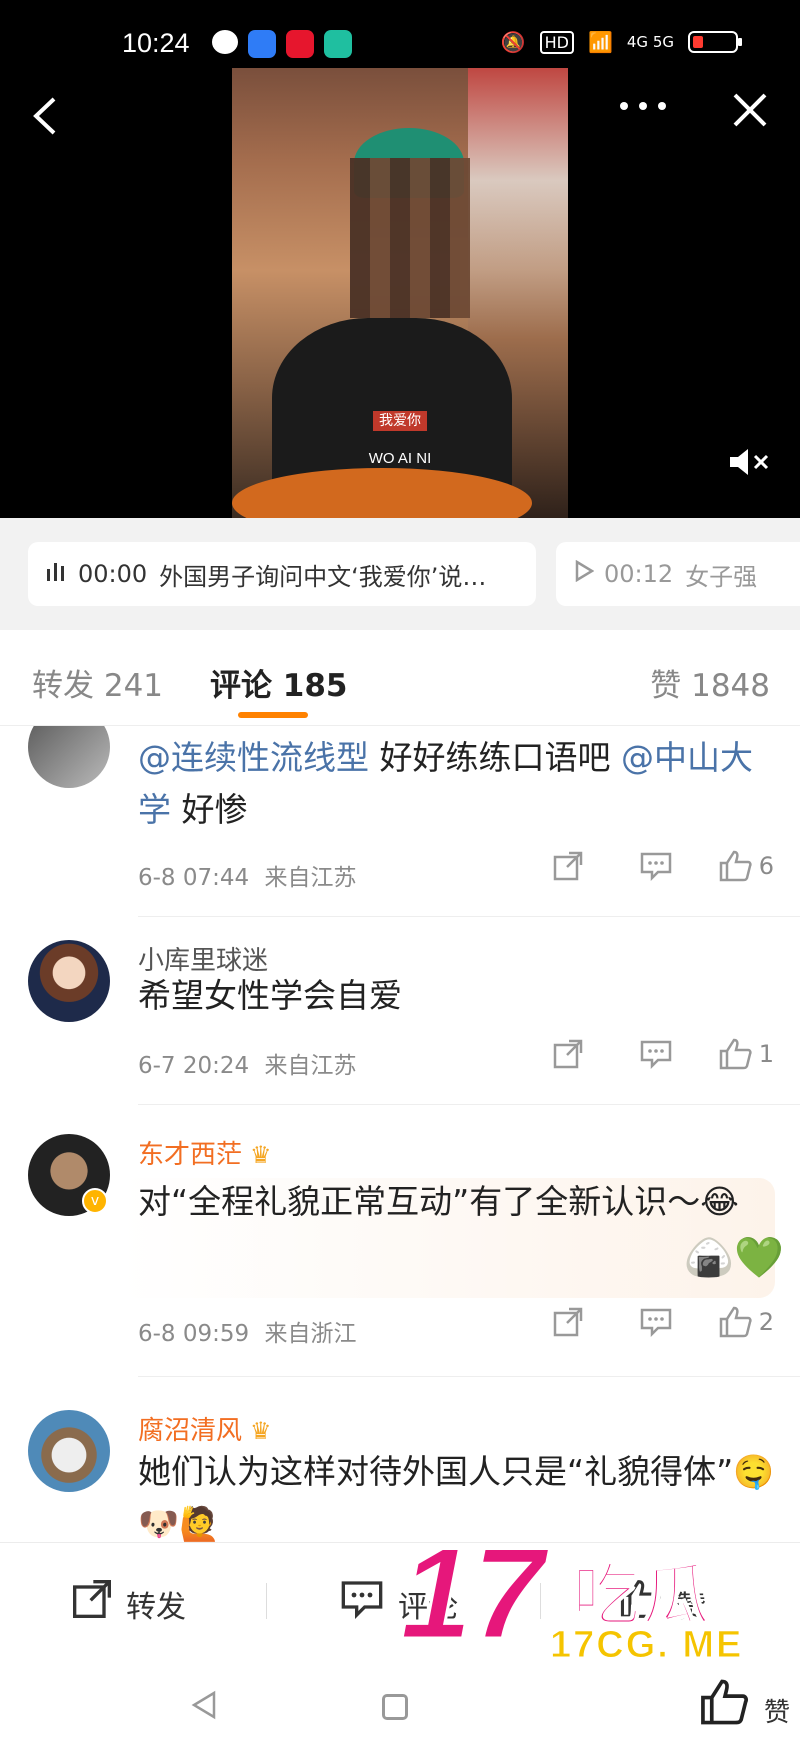 This screenshot has height=1760, width=800. I want to click on comment-actions: 2, so click(639, 1322).